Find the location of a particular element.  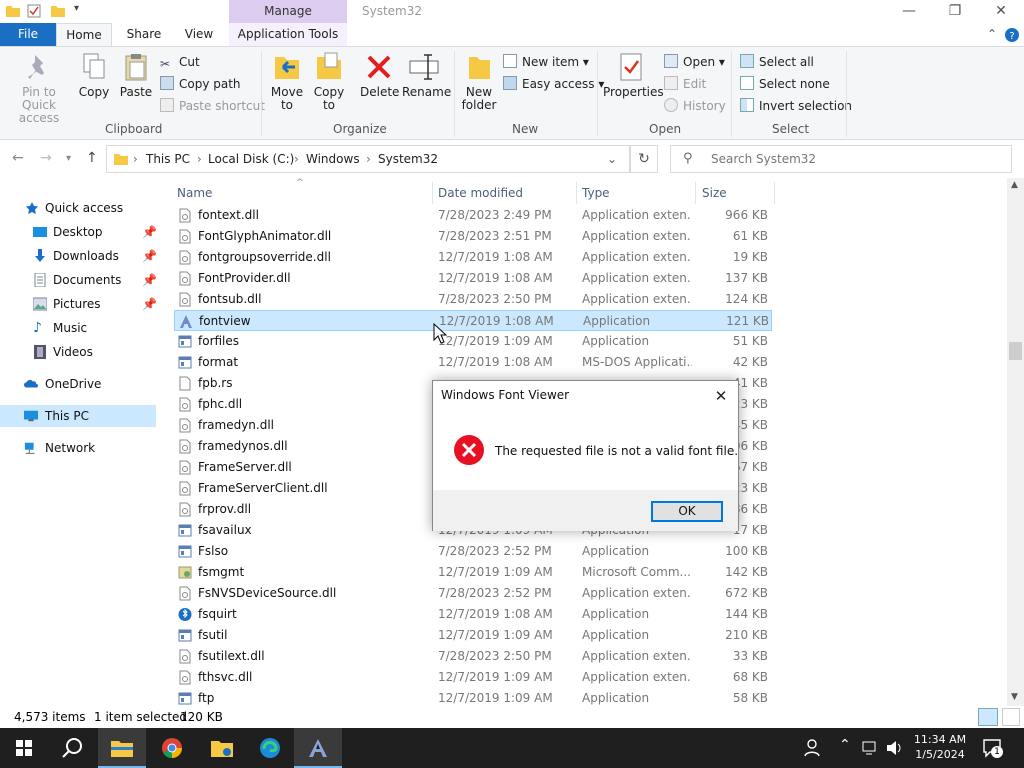

tab-application-tools: Application Tools is located at coordinates (288, 34).